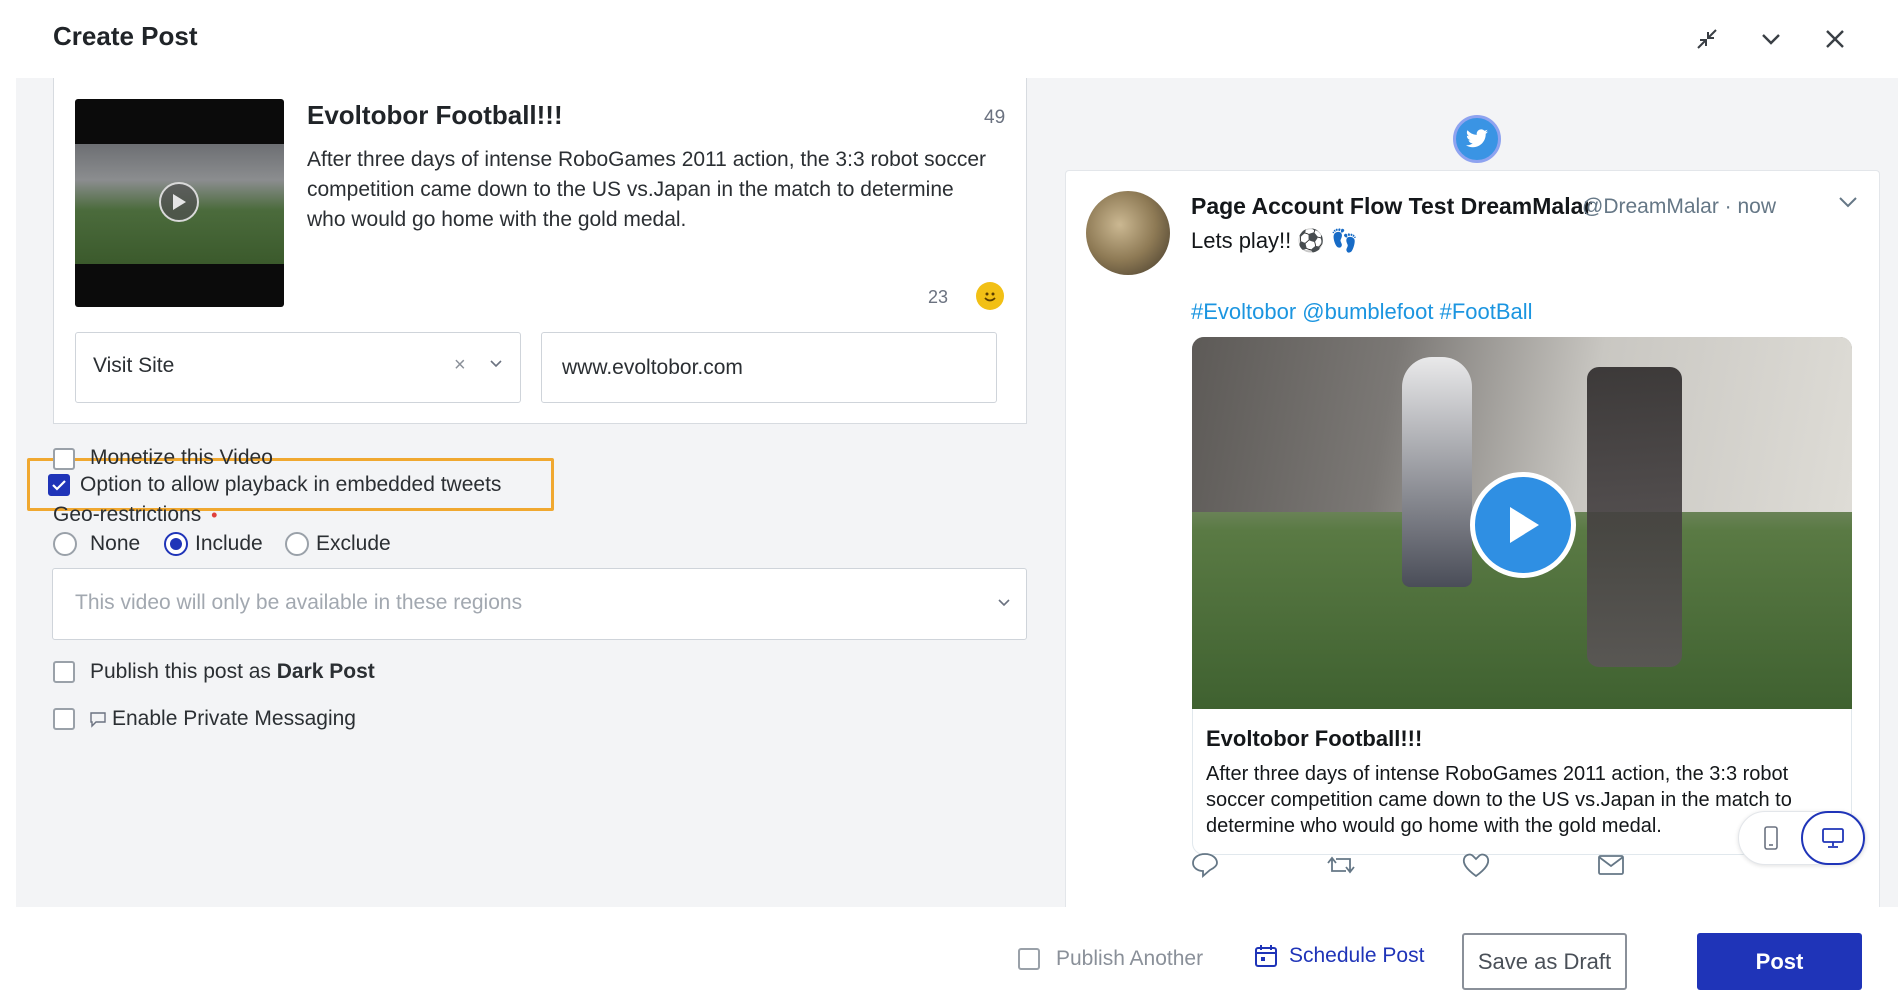  I want to click on device-preview-toggle, so click(1802, 838).